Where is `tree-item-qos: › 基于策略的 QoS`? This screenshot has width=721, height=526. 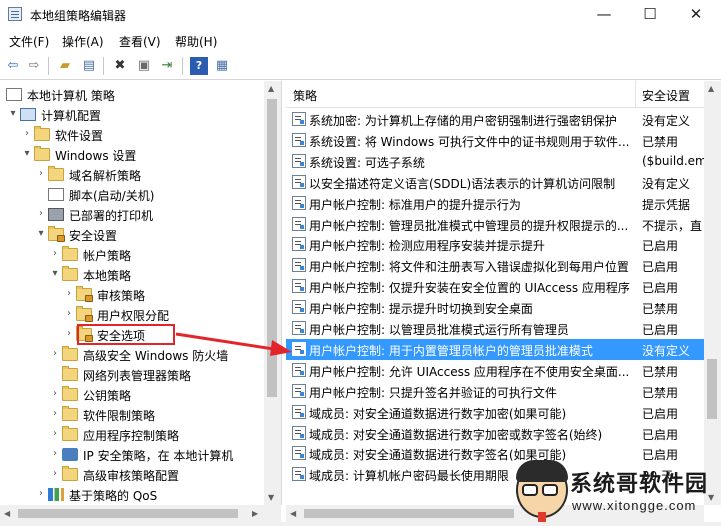
tree-item-qos: › 基于策略的 QoS is located at coordinates (132, 495).